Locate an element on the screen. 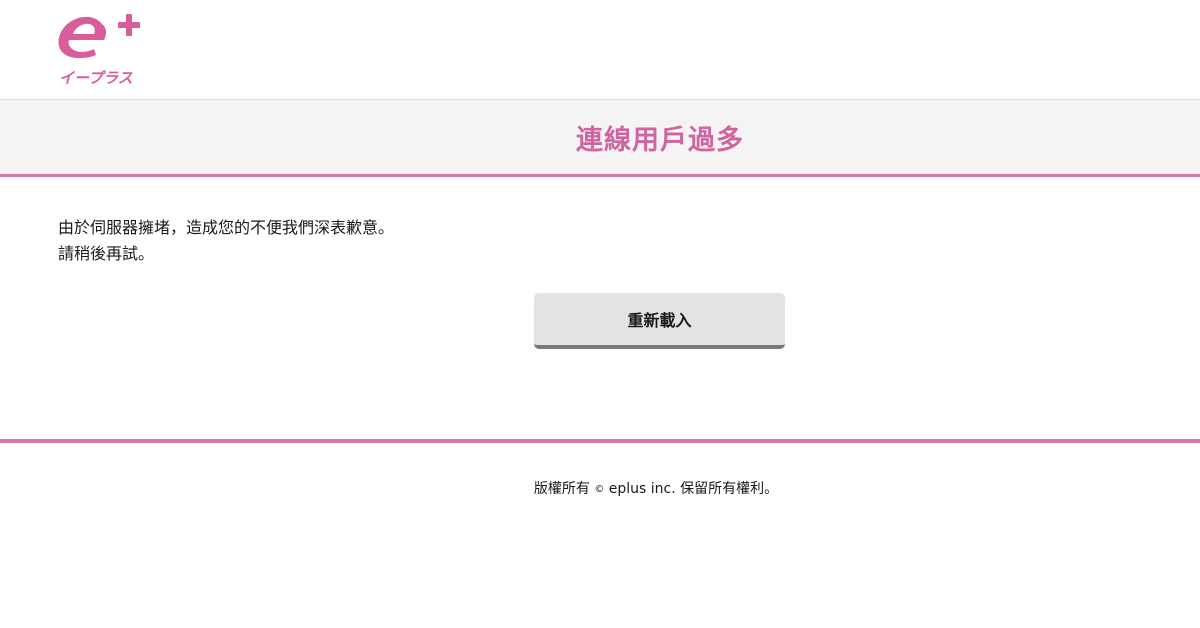 The image size is (1200, 628). footer-divider is located at coordinates (600, 441).